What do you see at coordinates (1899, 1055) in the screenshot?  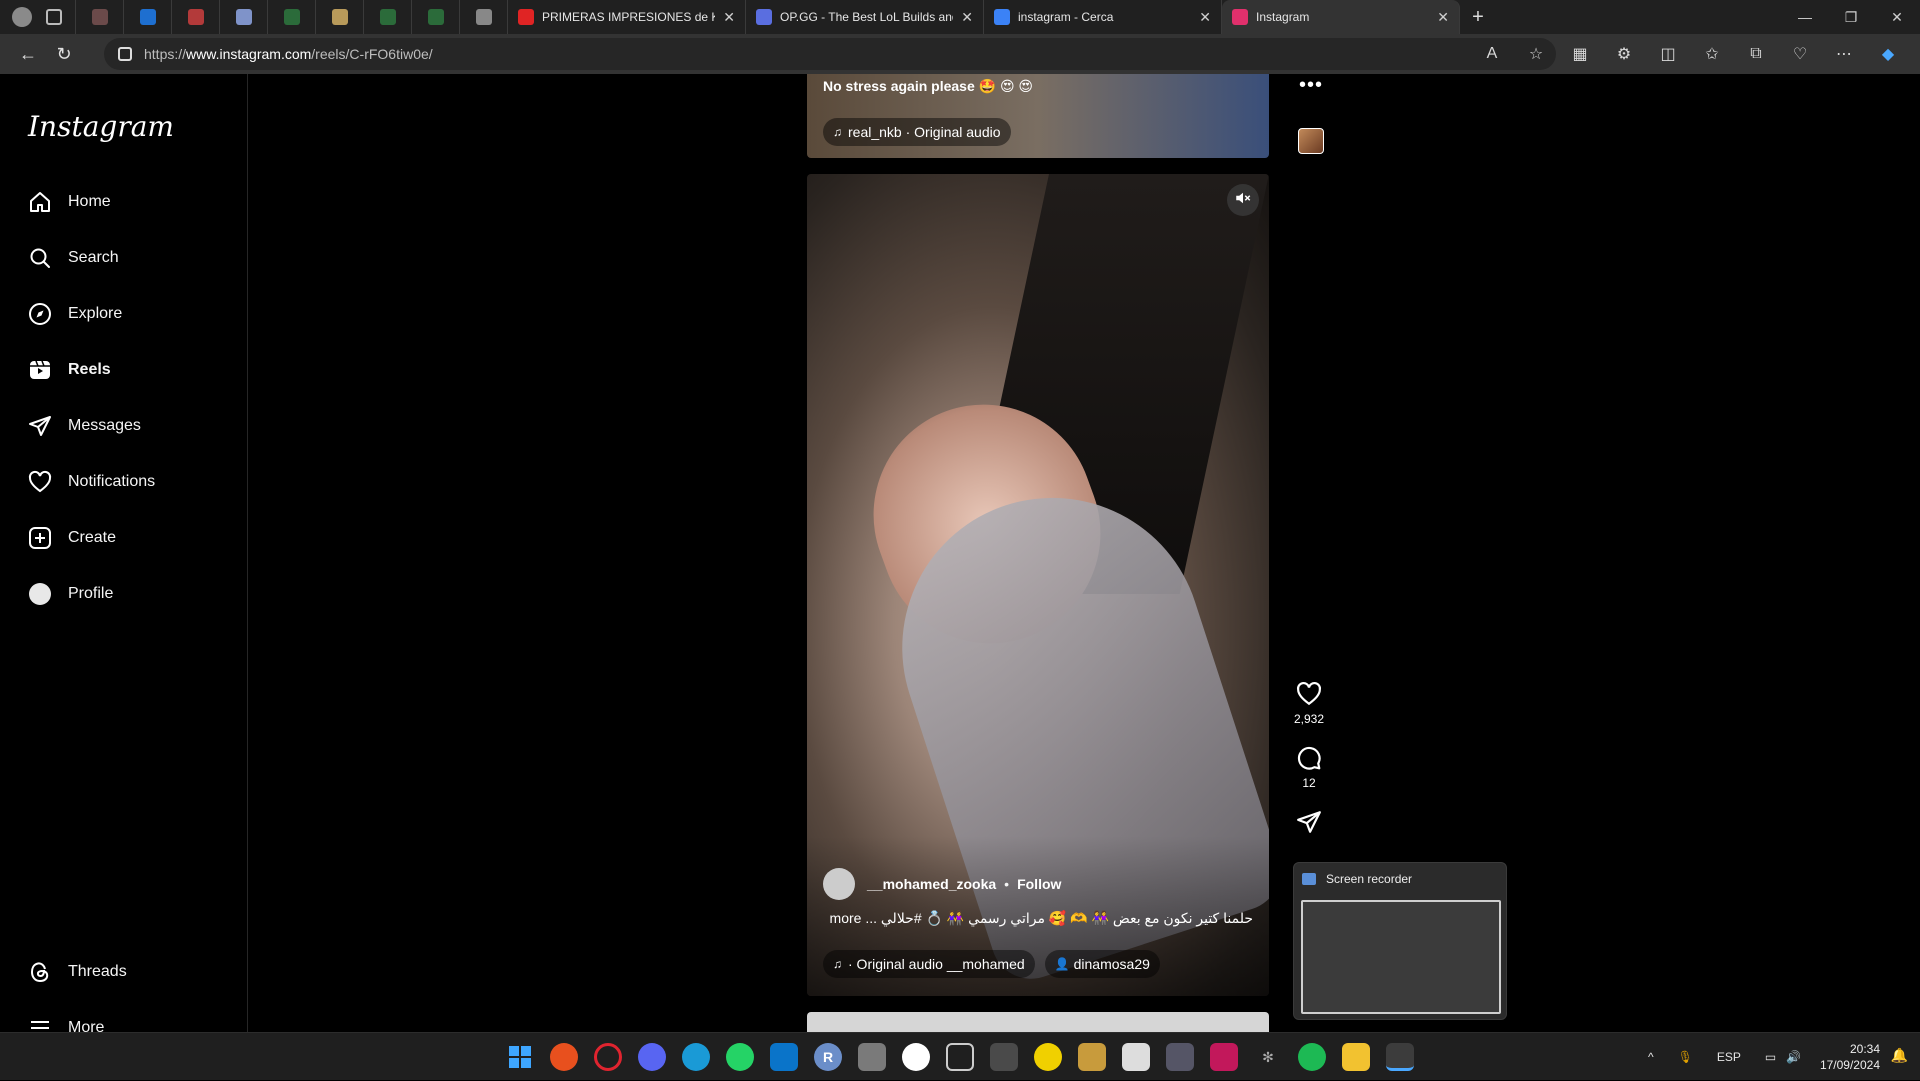 I see `notifications-bell-icon: 🔔` at bounding box center [1899, 1055].